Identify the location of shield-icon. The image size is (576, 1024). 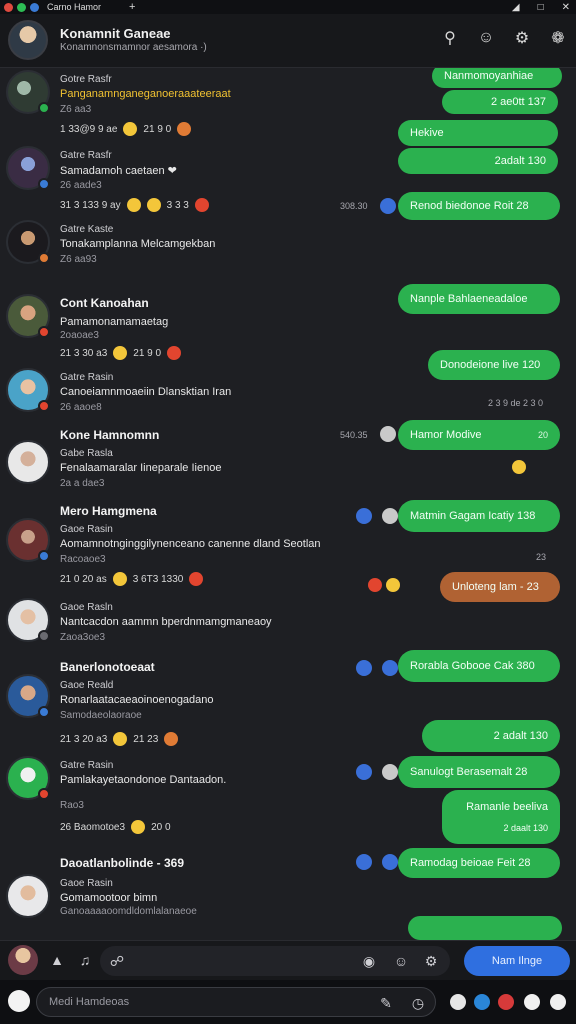
(532, 1002).